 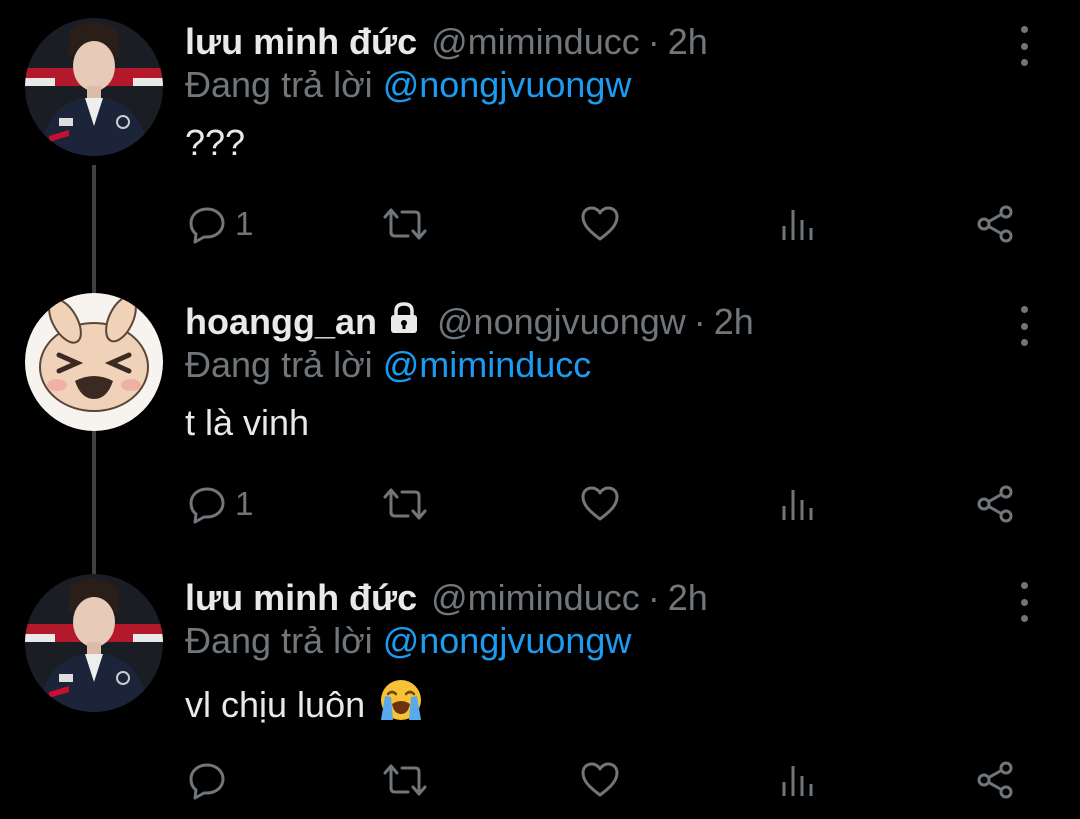 I want to click on lock-icon, so click(x=404, y=322).